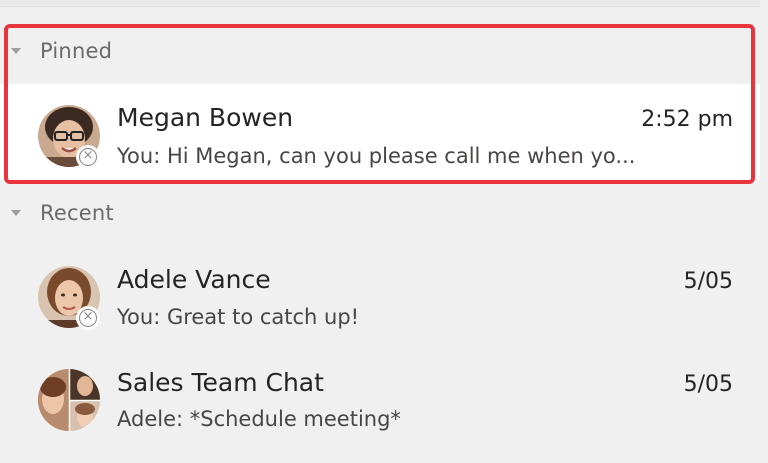 This screenshot has height=463, width=768. What do you see at coordinates (259, 419) in the screenshot?
I see `chat-preview: Adele: *Schedule meeting*` at bounding box center [259, 419].